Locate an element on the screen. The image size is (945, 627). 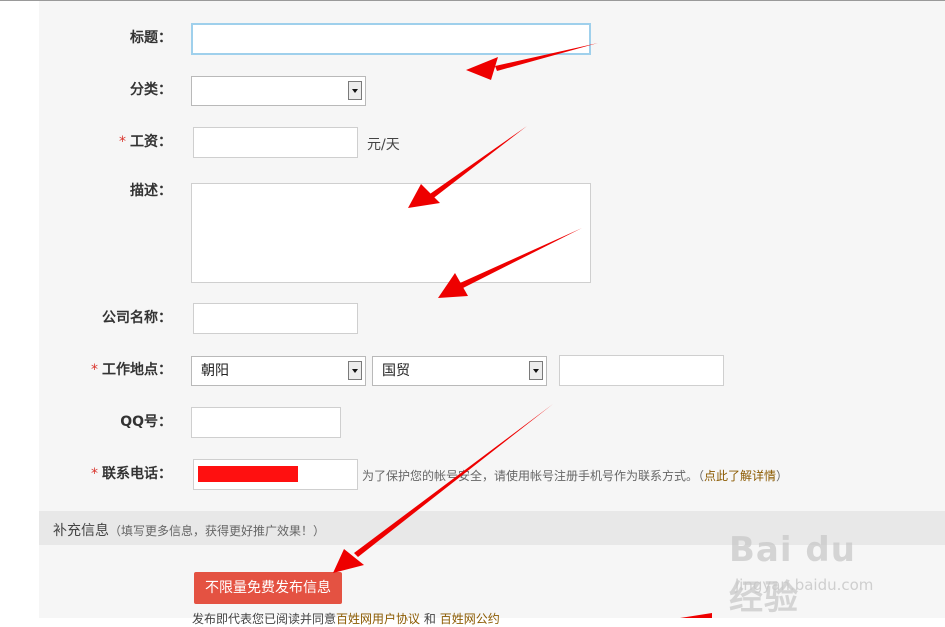
category-label: 分类： is located at coordinates (151, 90).